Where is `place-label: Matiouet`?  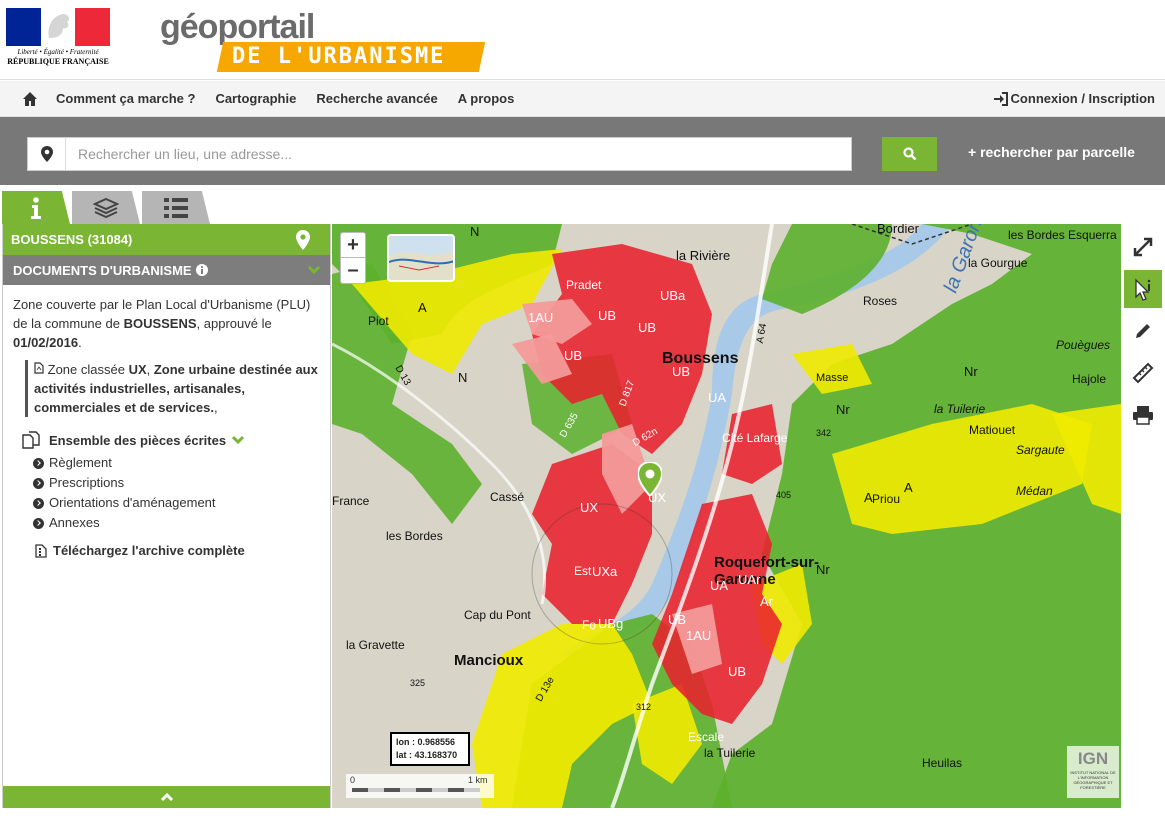 place-label: Matiouet is located at coordinates (992, 430).